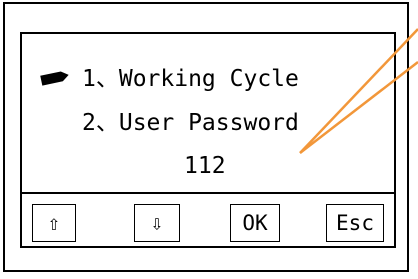 The height and width of the screenshot is (279, 418). Describe the element at coordinates (54, 78) in the screenshot. I see `selection-cursor-icon` at that location.